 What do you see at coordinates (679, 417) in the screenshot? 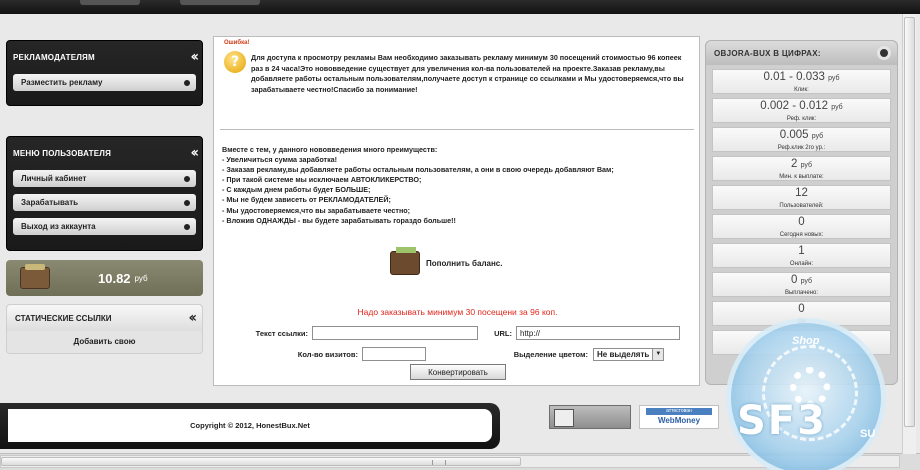
I see `webmoney-badge: аттестован WebMoney` at bounding box center [679, 417].